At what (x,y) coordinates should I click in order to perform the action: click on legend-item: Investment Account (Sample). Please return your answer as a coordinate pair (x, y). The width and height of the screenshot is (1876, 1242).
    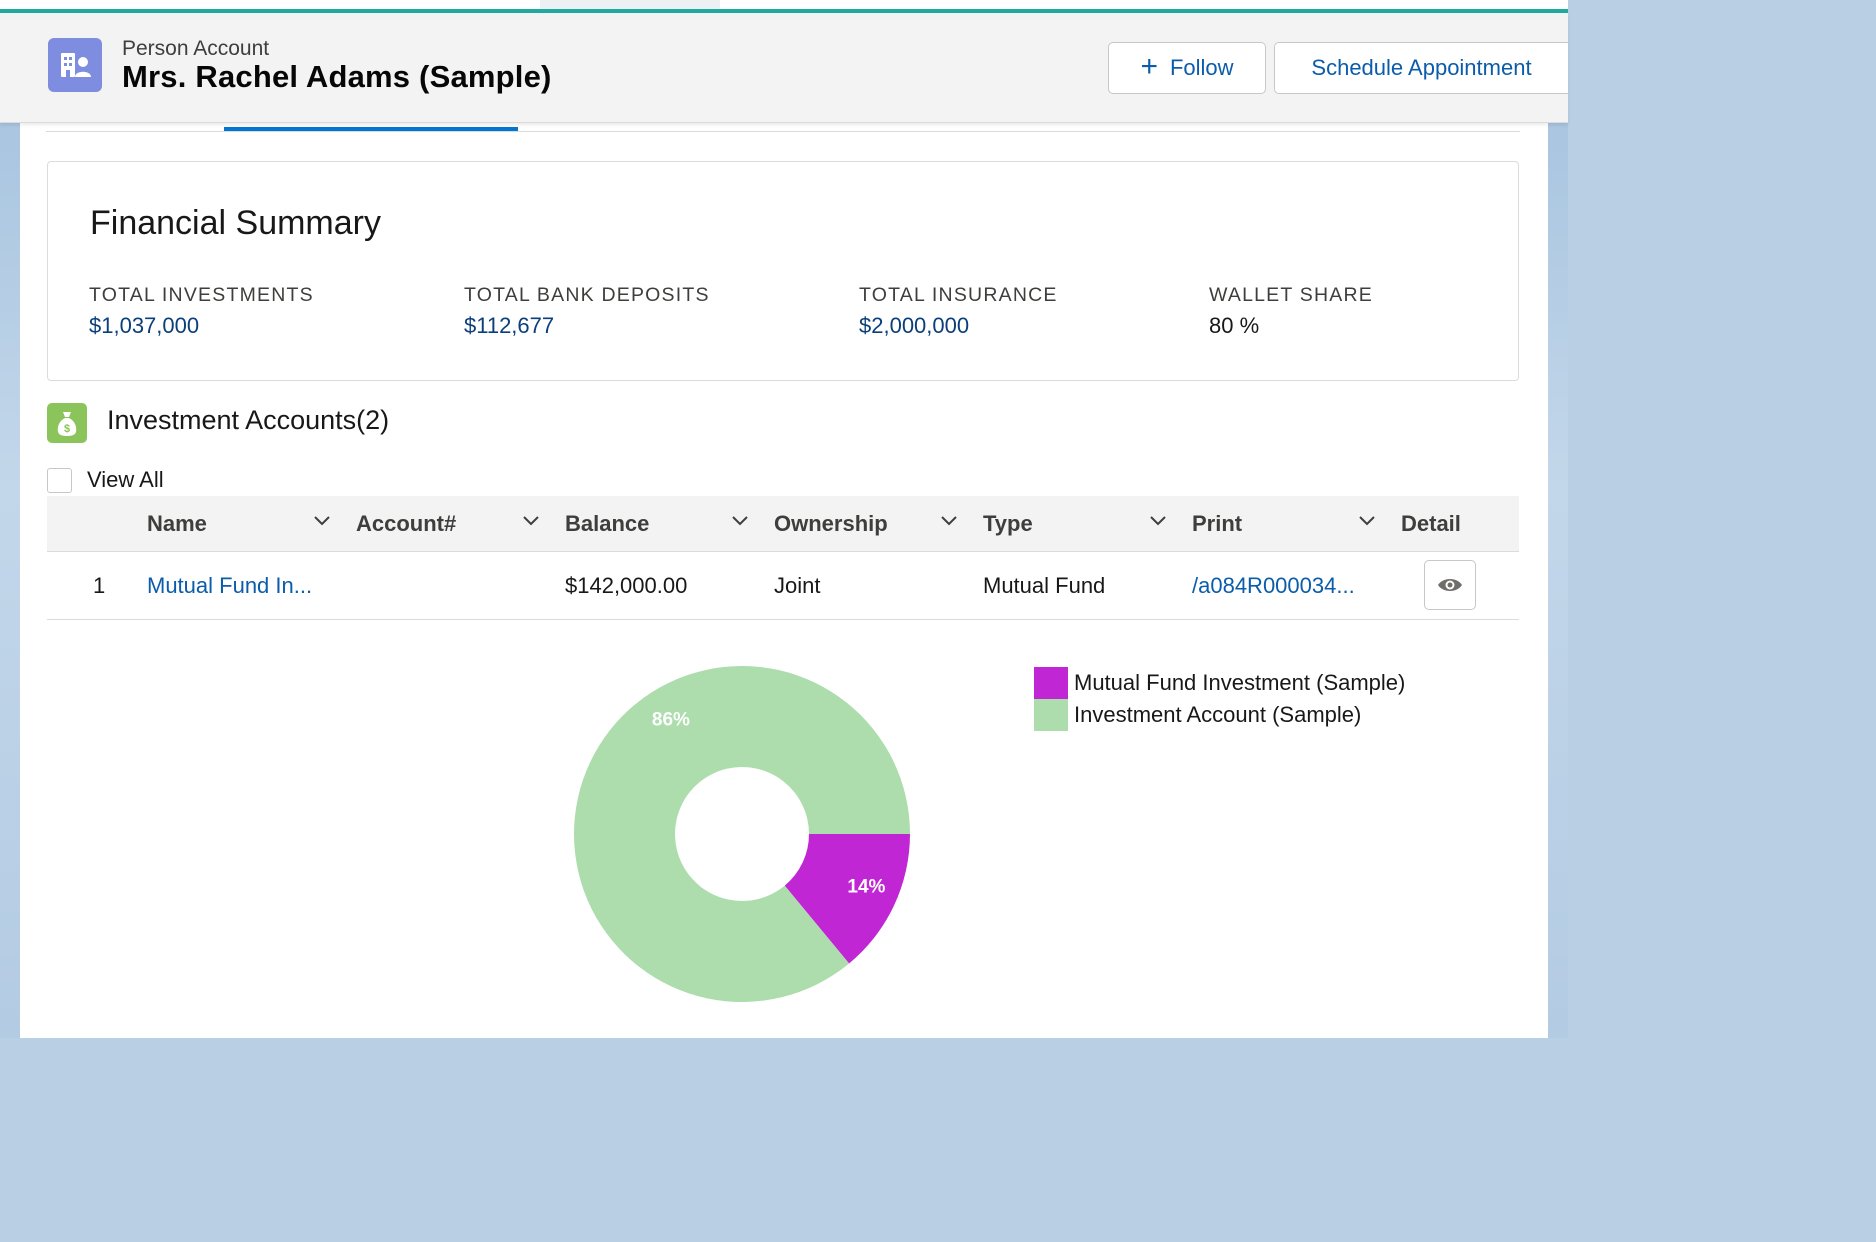
    Looking at the image, I should click on (1219, 715).